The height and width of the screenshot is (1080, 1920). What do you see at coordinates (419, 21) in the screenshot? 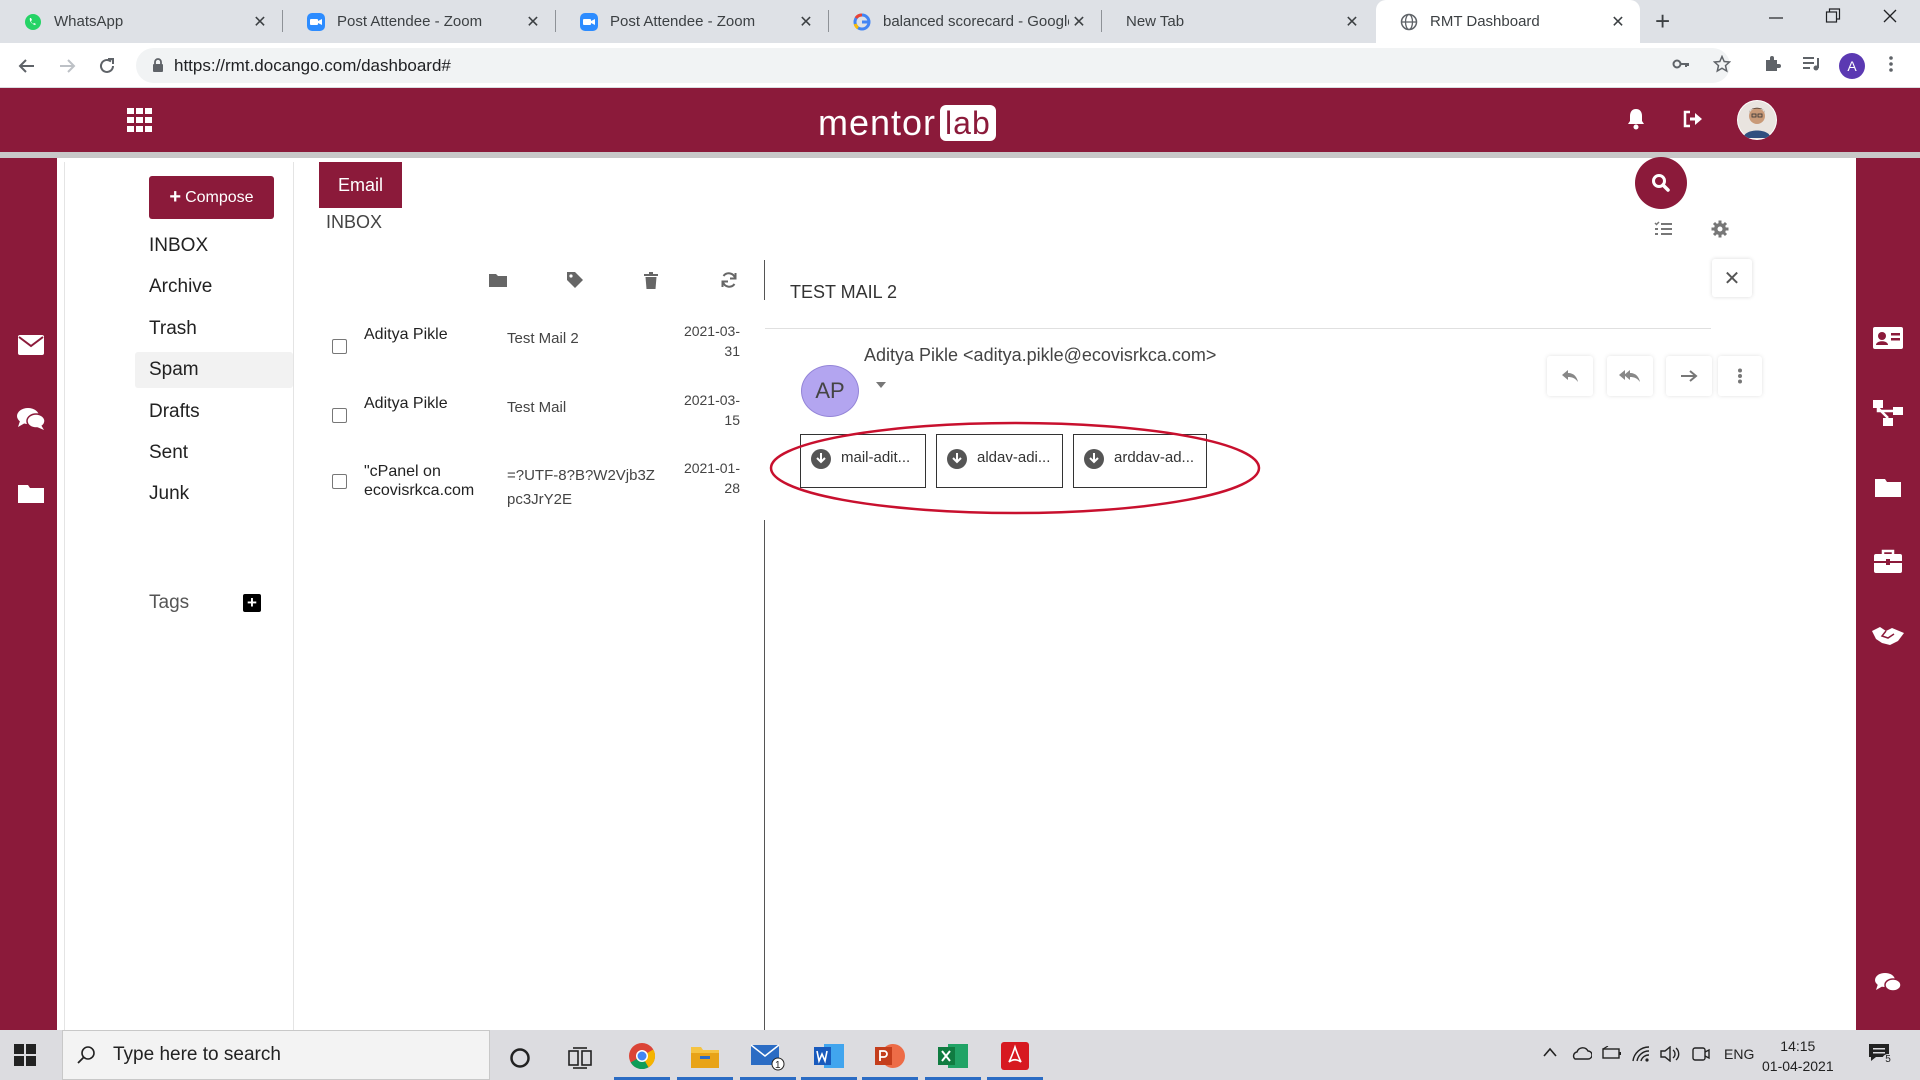
I see `tab-zoom-1: Post Attendee - Zoom ✕` at bounding box center [419, 21].